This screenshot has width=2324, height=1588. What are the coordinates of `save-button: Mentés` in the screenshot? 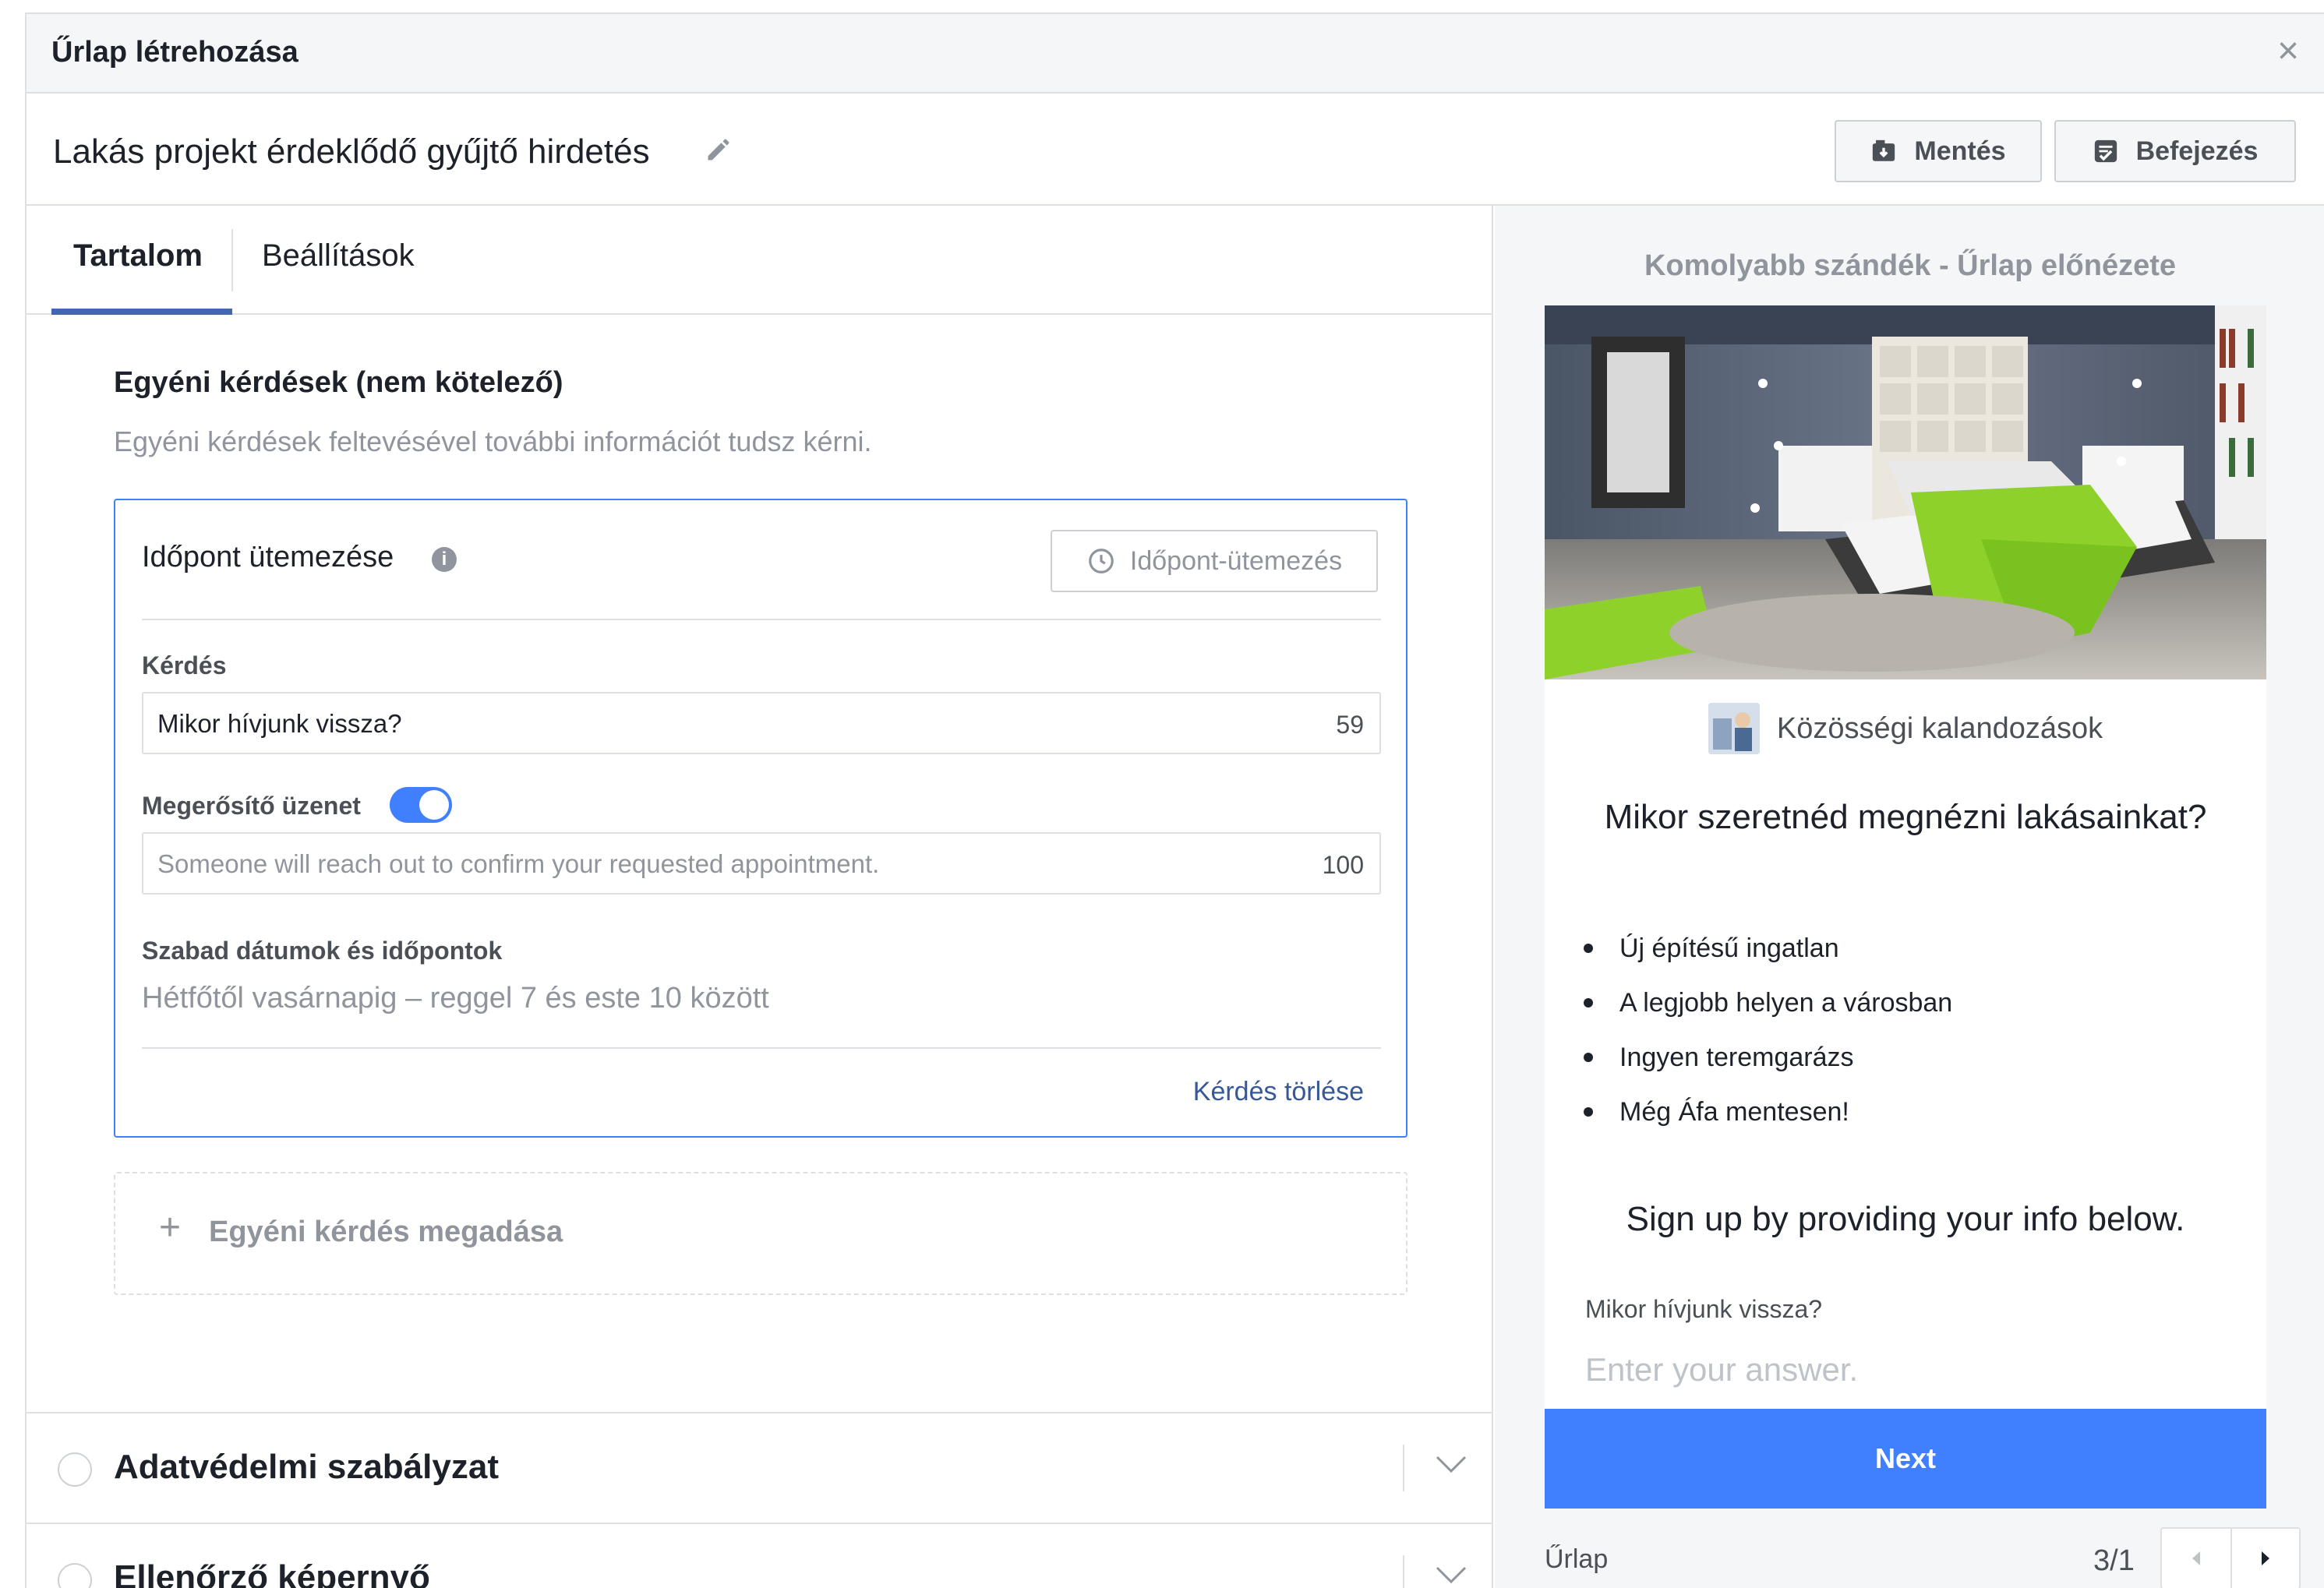 It's located at (1938, 151).